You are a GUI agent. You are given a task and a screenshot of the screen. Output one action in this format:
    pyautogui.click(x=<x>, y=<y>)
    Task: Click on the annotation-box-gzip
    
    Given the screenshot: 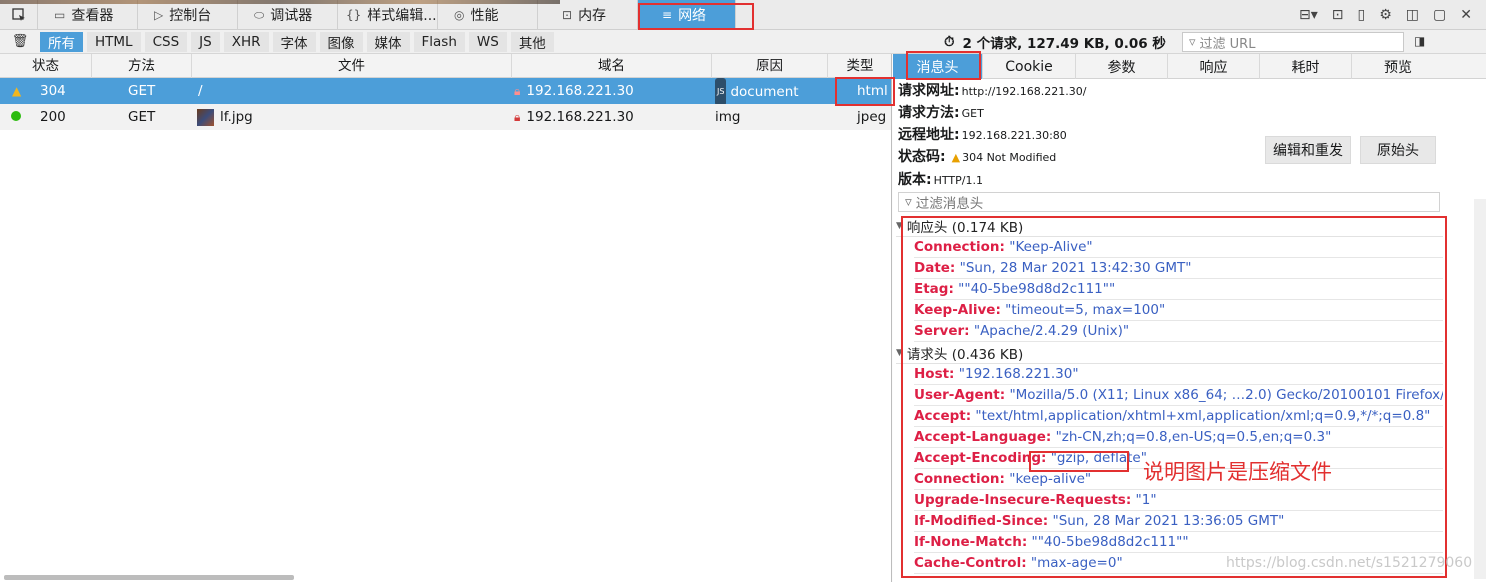 What is the action you would take?
    pyautogui.click(x=1079, y=461)
    